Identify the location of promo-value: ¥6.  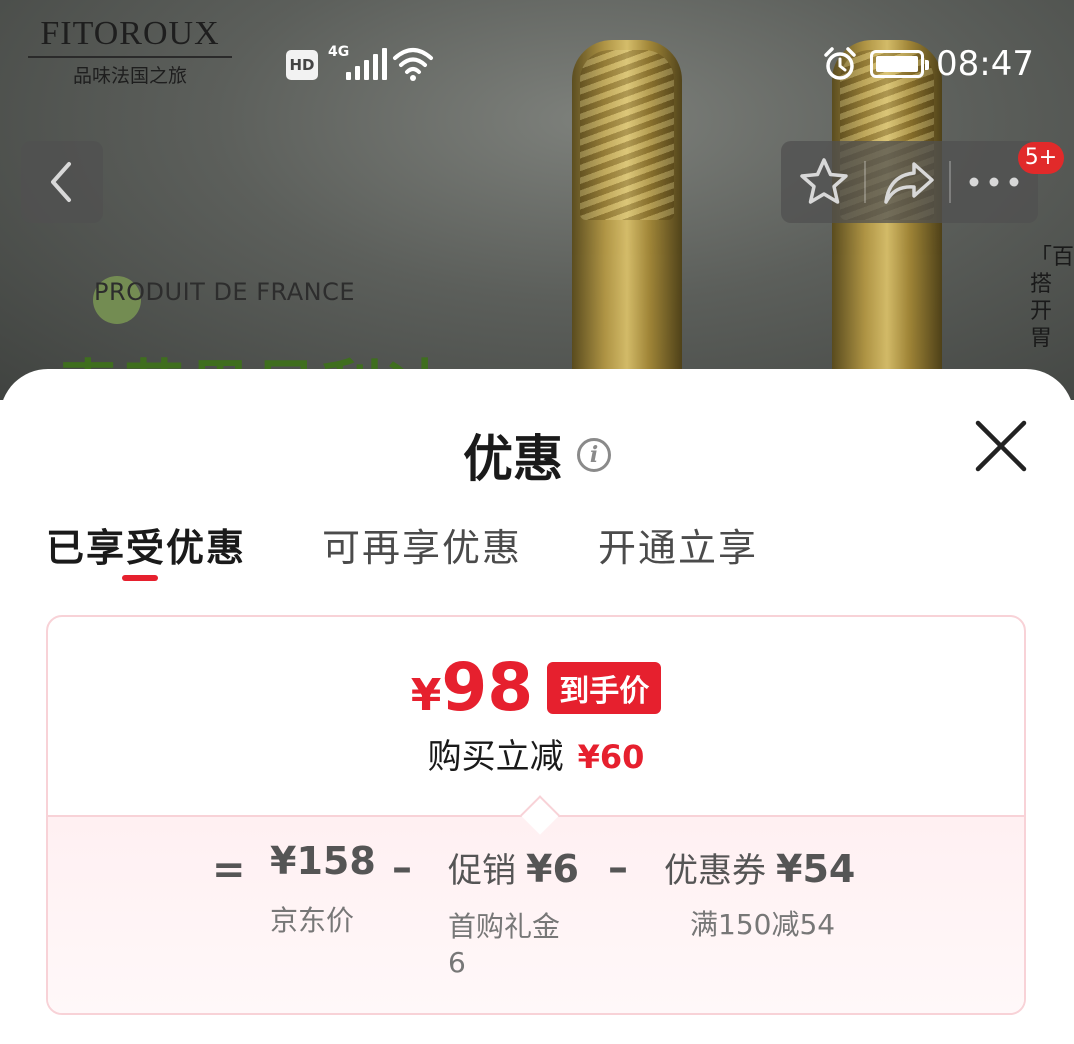
(552, 869).